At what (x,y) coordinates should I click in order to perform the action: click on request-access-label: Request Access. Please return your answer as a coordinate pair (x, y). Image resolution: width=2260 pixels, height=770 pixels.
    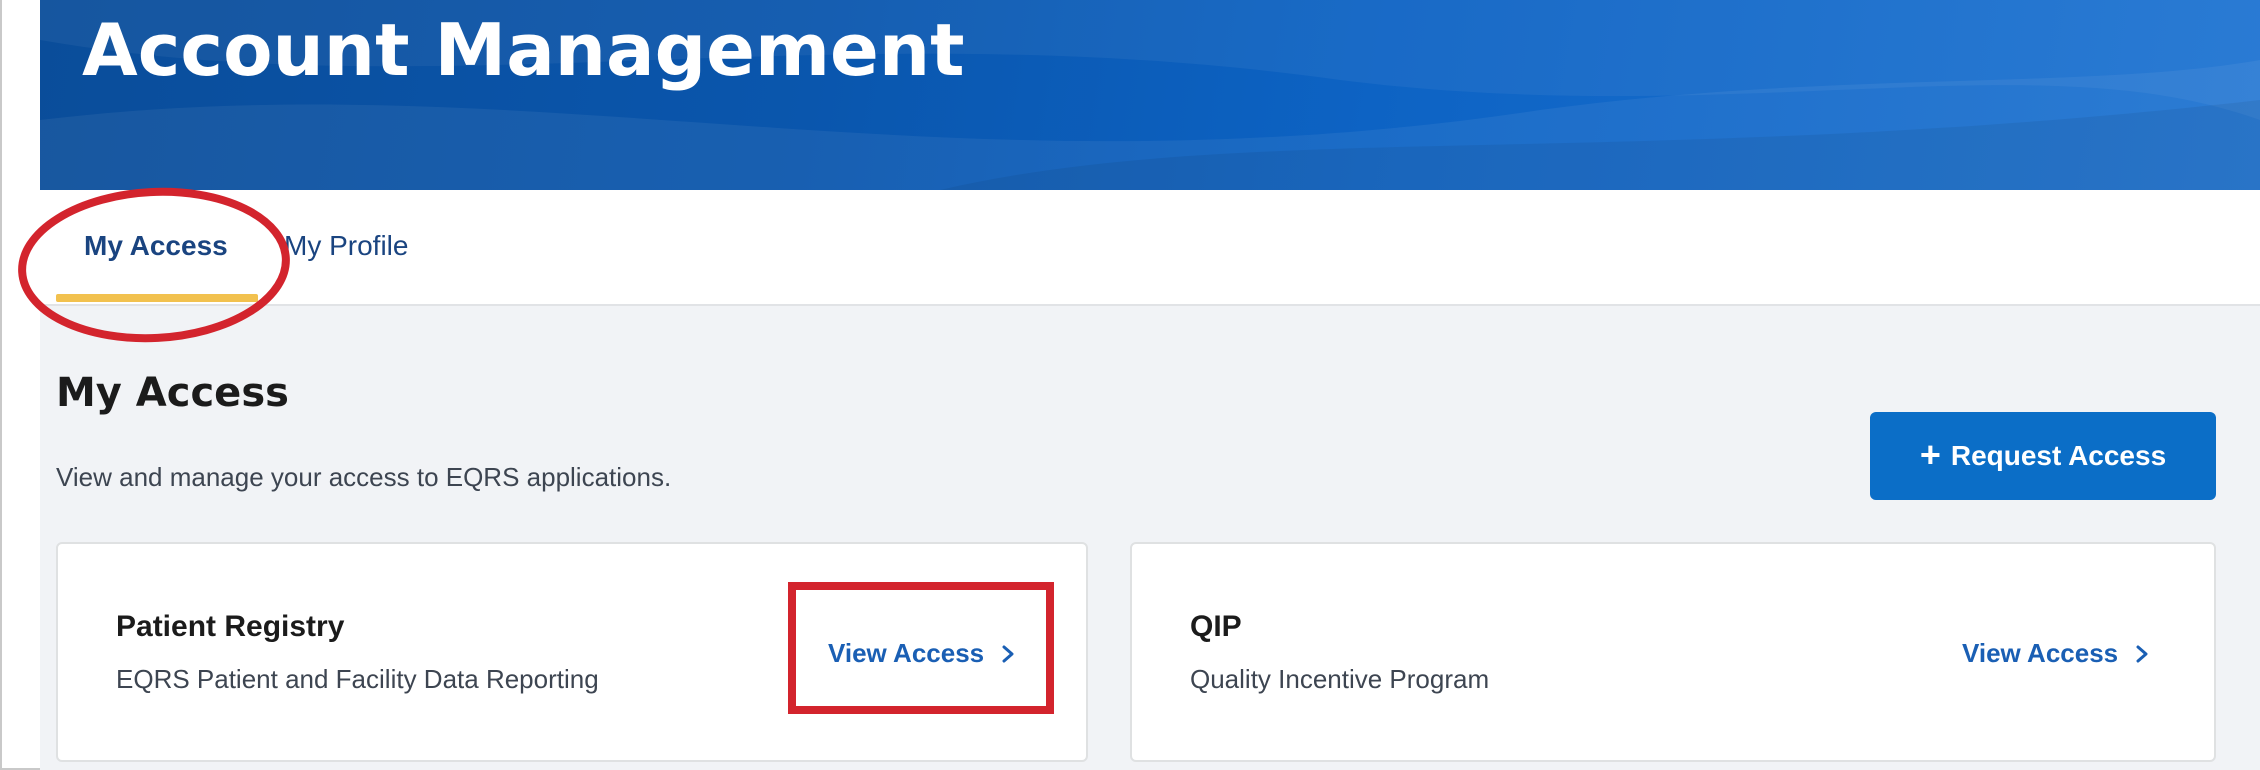
    Looking at the image, I should click on (2058, 455).